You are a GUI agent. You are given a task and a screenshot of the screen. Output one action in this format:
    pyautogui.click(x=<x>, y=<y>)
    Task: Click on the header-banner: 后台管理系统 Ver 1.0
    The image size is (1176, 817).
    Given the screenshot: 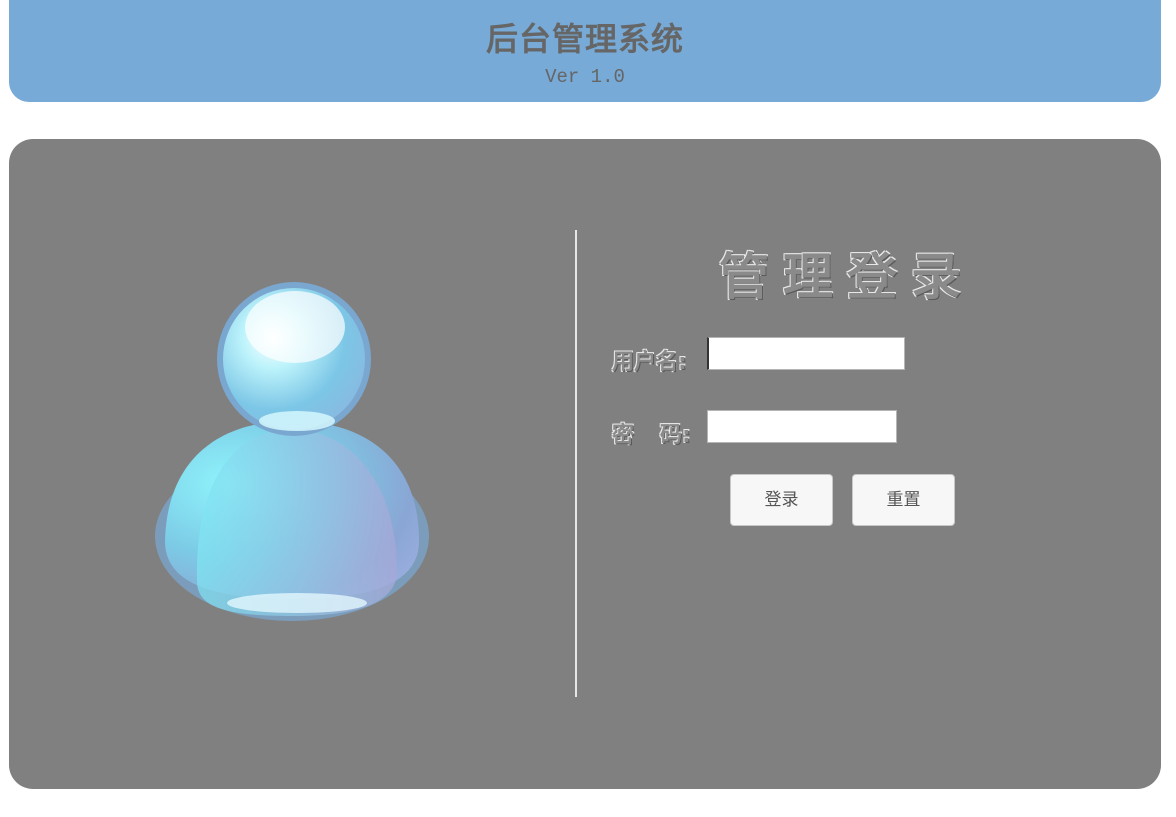 What is the action you would take?
    pyautogui.click(x=585, y=51)
    